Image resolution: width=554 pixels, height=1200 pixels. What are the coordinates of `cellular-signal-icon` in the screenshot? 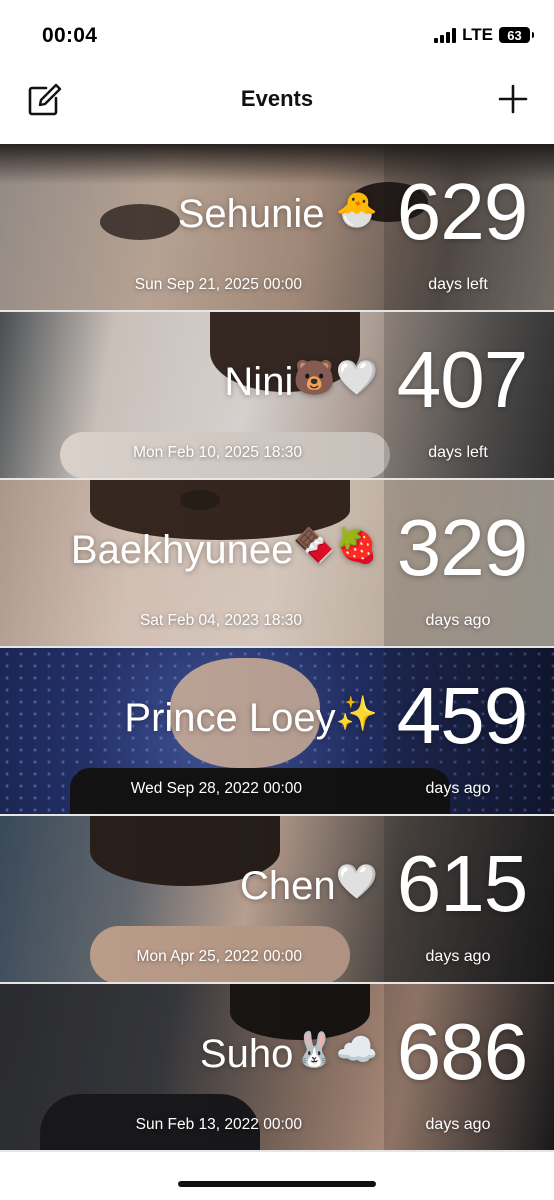 It's located at (445, 35).